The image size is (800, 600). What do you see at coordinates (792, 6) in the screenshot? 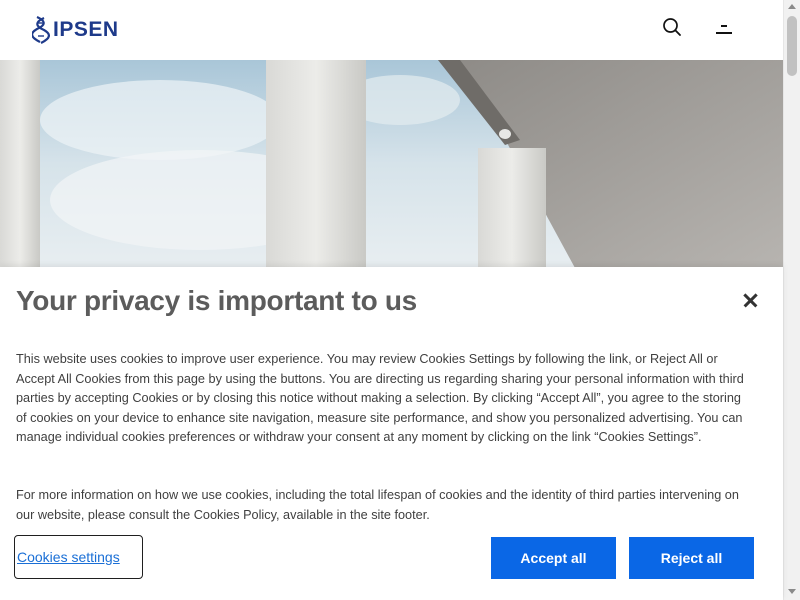
I see `scroll-up-arrow-icon` at bounding box center [792, 6].